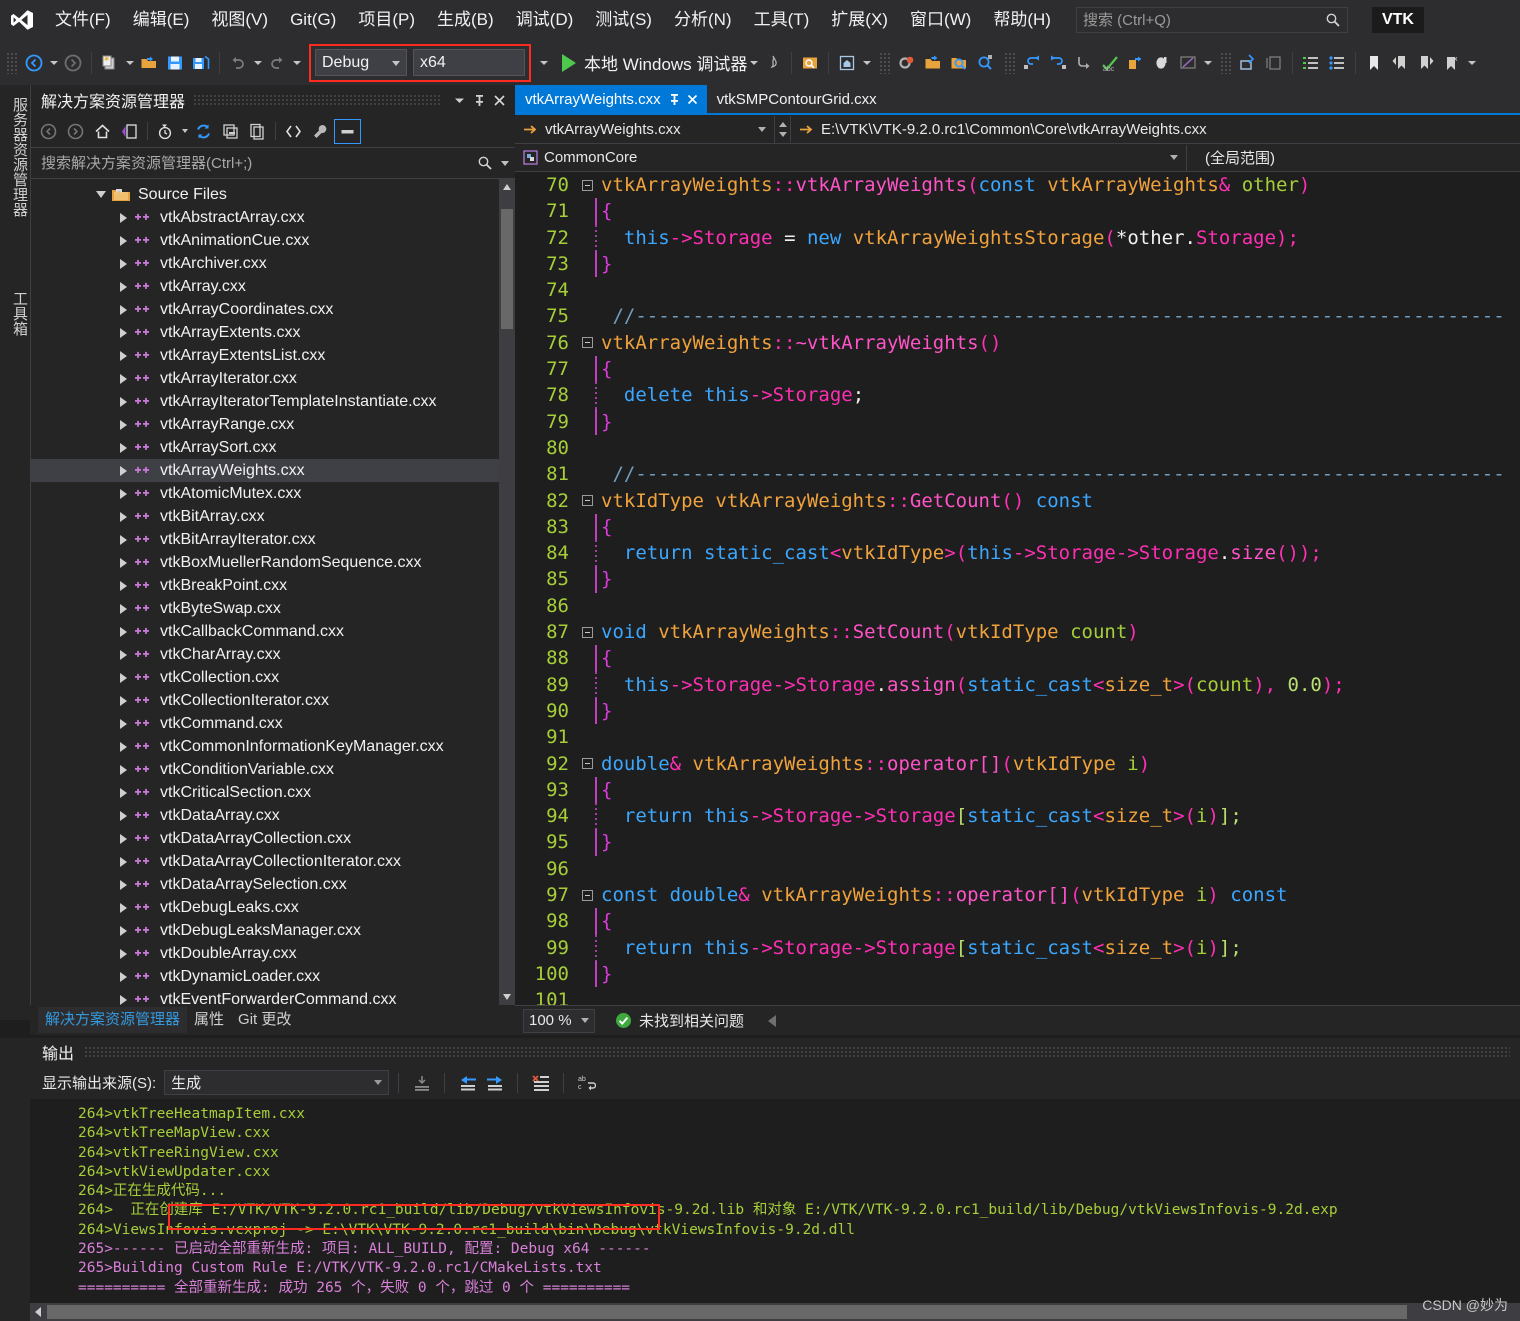 Image resolution: width=1520 pixels, height=1321 pixels. What do you see at coordinates (257, 63) in the screenshot?
I see `undo-dropdown` at bounding box center [257, 63].